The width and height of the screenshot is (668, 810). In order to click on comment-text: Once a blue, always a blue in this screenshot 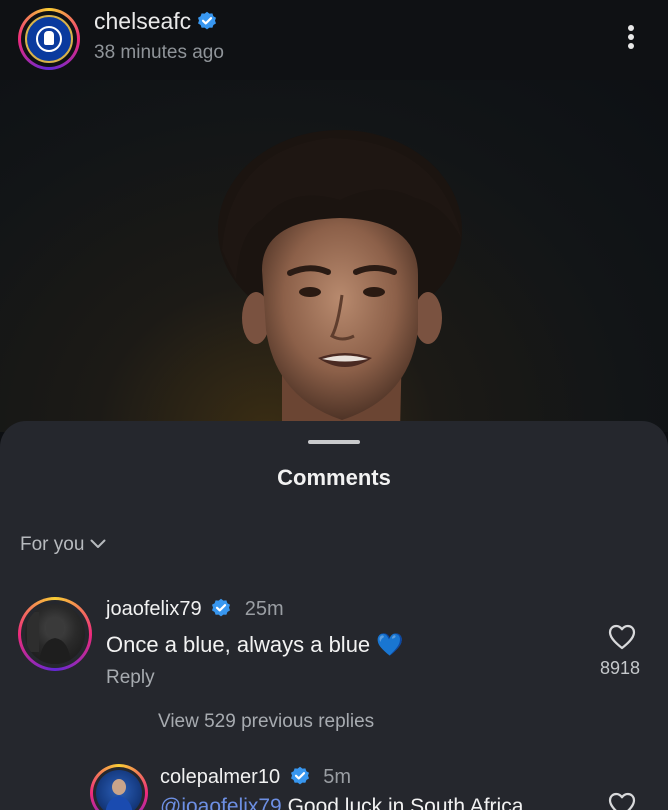, I will do `click(238, 644)`.